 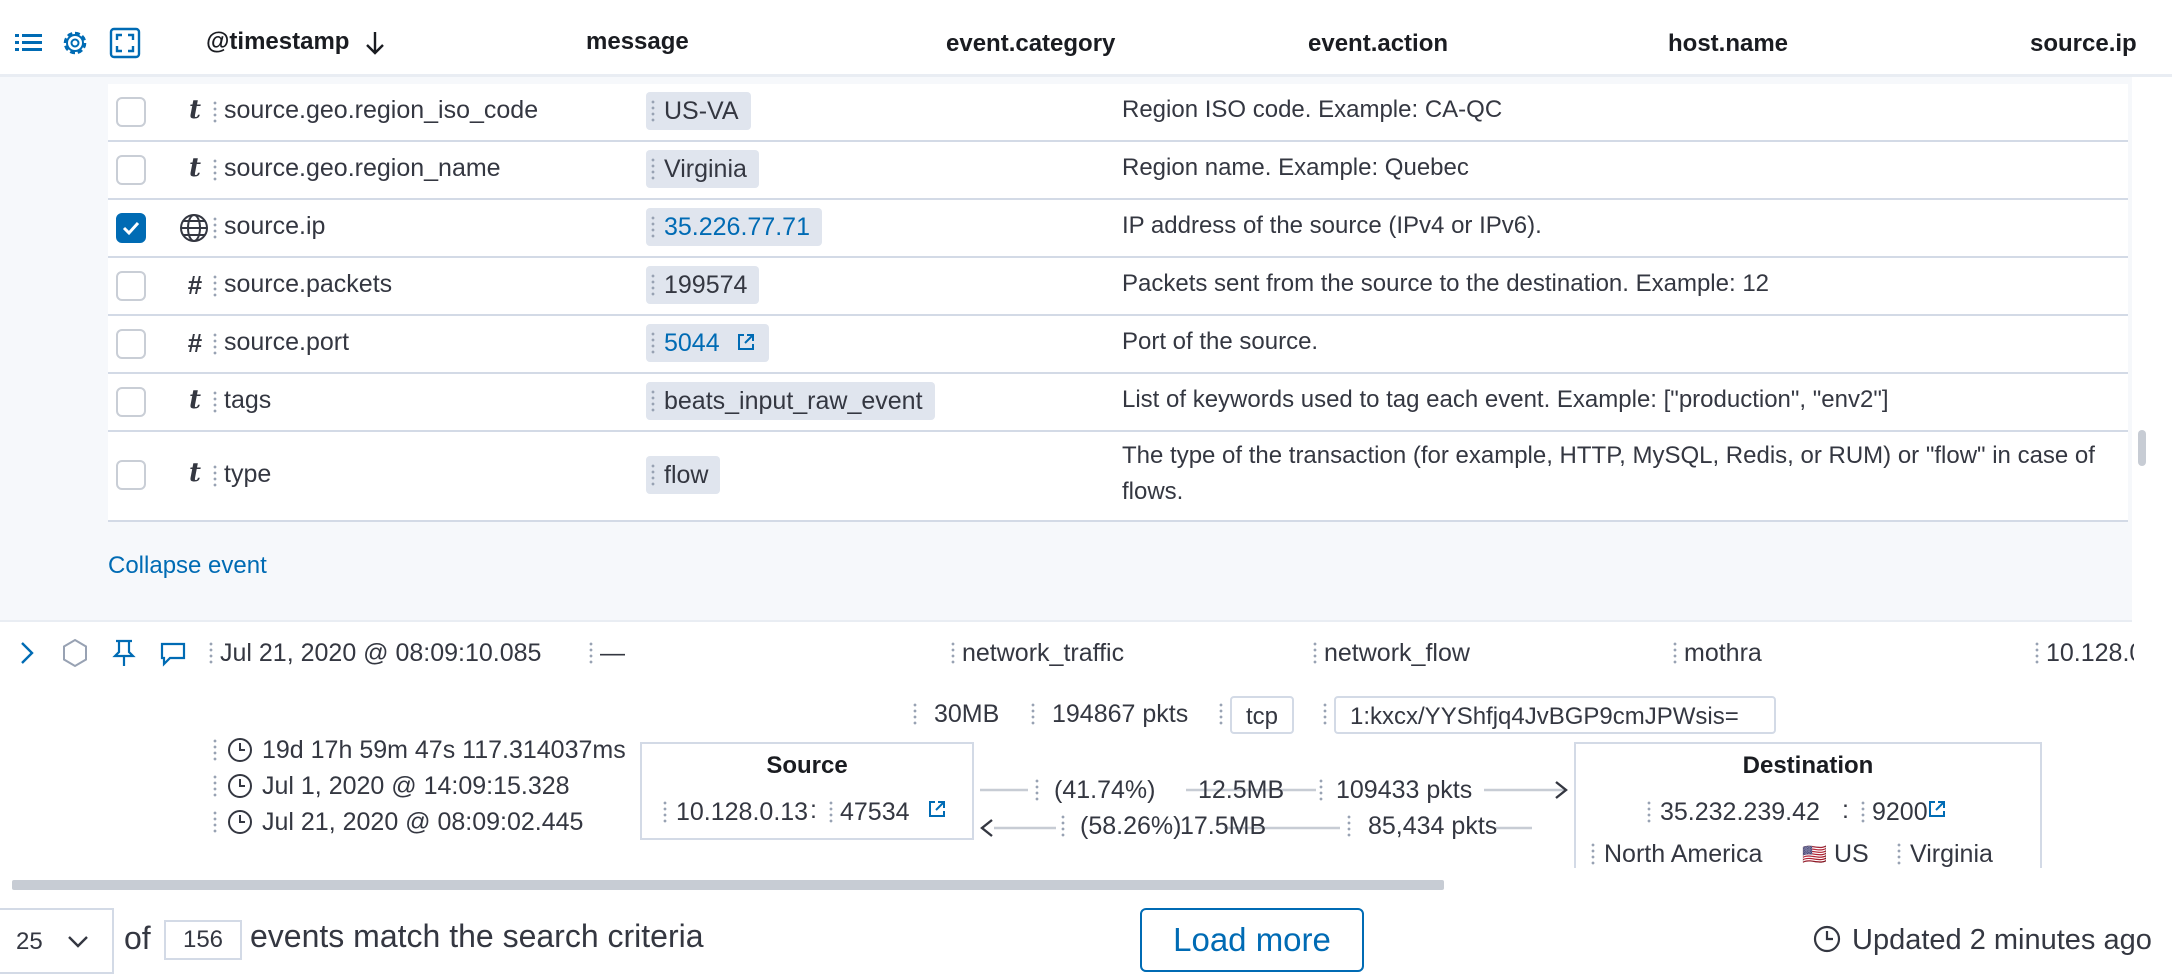 I want to click on field-value: Virginia, so click(x=702, y=169).